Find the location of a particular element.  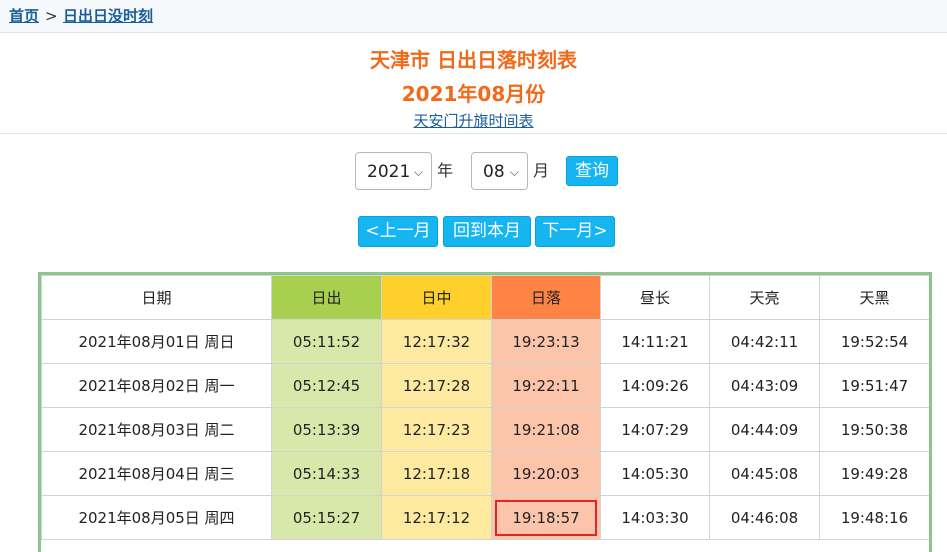

cell-dawn: 04:44:09 is located at coordinates (764, 429).